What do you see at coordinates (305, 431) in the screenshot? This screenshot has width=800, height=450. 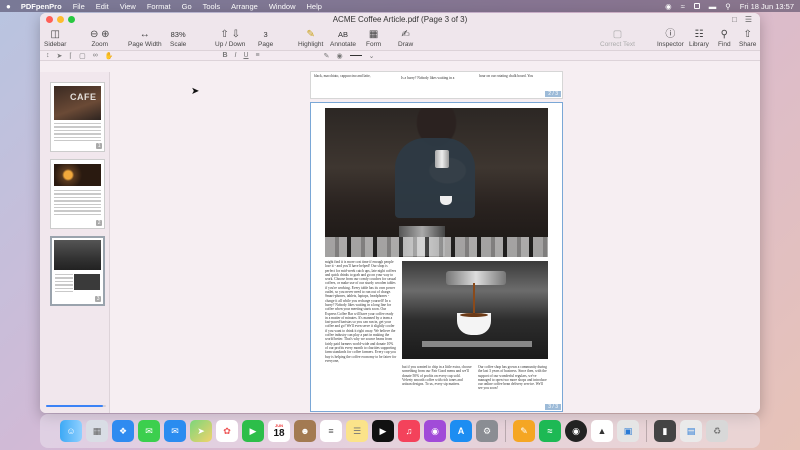 I see `contacts-icon: ☻` at bounding box center [305, 431].